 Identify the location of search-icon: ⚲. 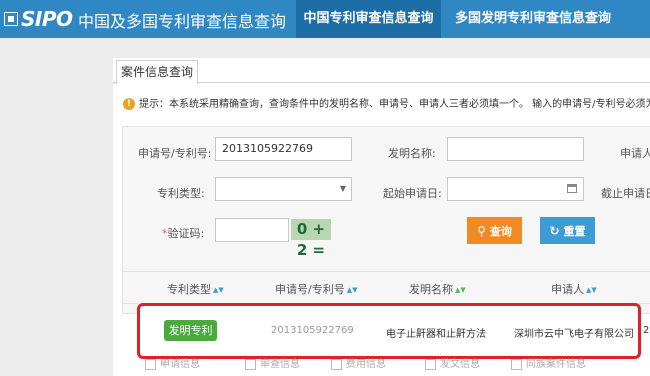
(481, 230).